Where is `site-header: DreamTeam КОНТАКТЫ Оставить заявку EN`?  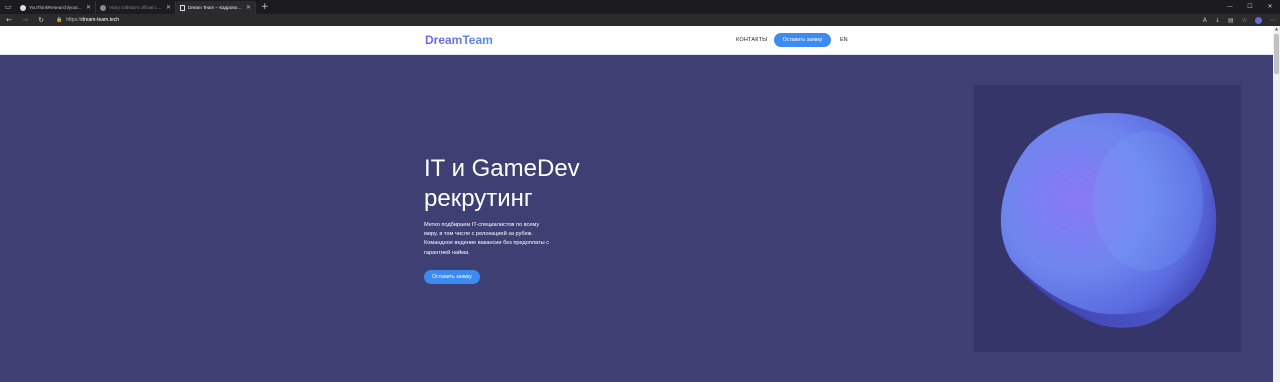 site-header: DreamTeam КОНТАКТЫ Оставить заявку EN is located at coordinates (636, 40).